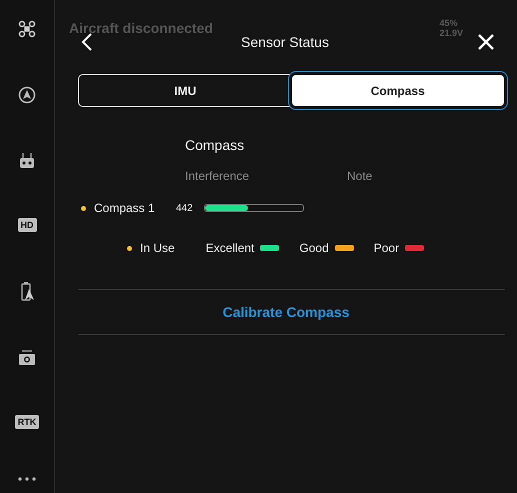 This screenshot has height=493, width=517. I want to click on camera-icon, so click(27, 357).